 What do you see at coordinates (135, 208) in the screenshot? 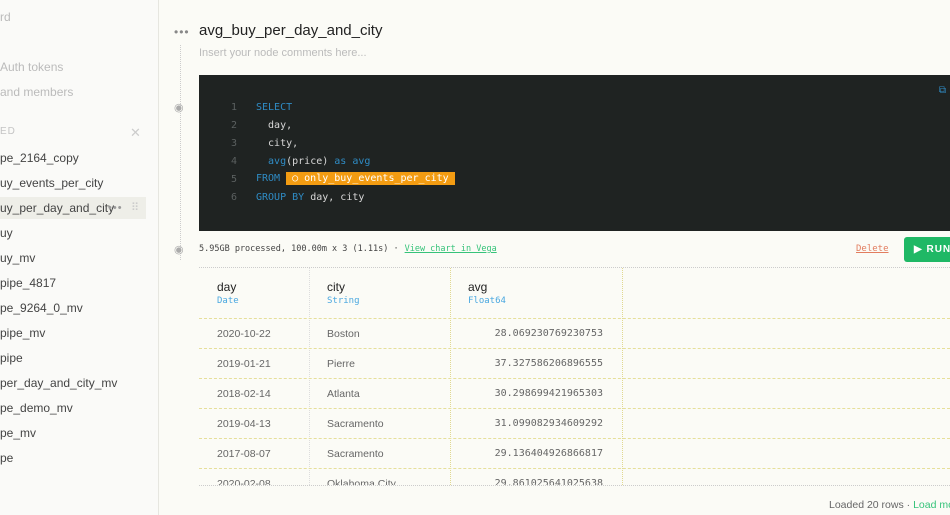
I see `drag-handle-icon: ⠿` at bounding box center [135, 208].